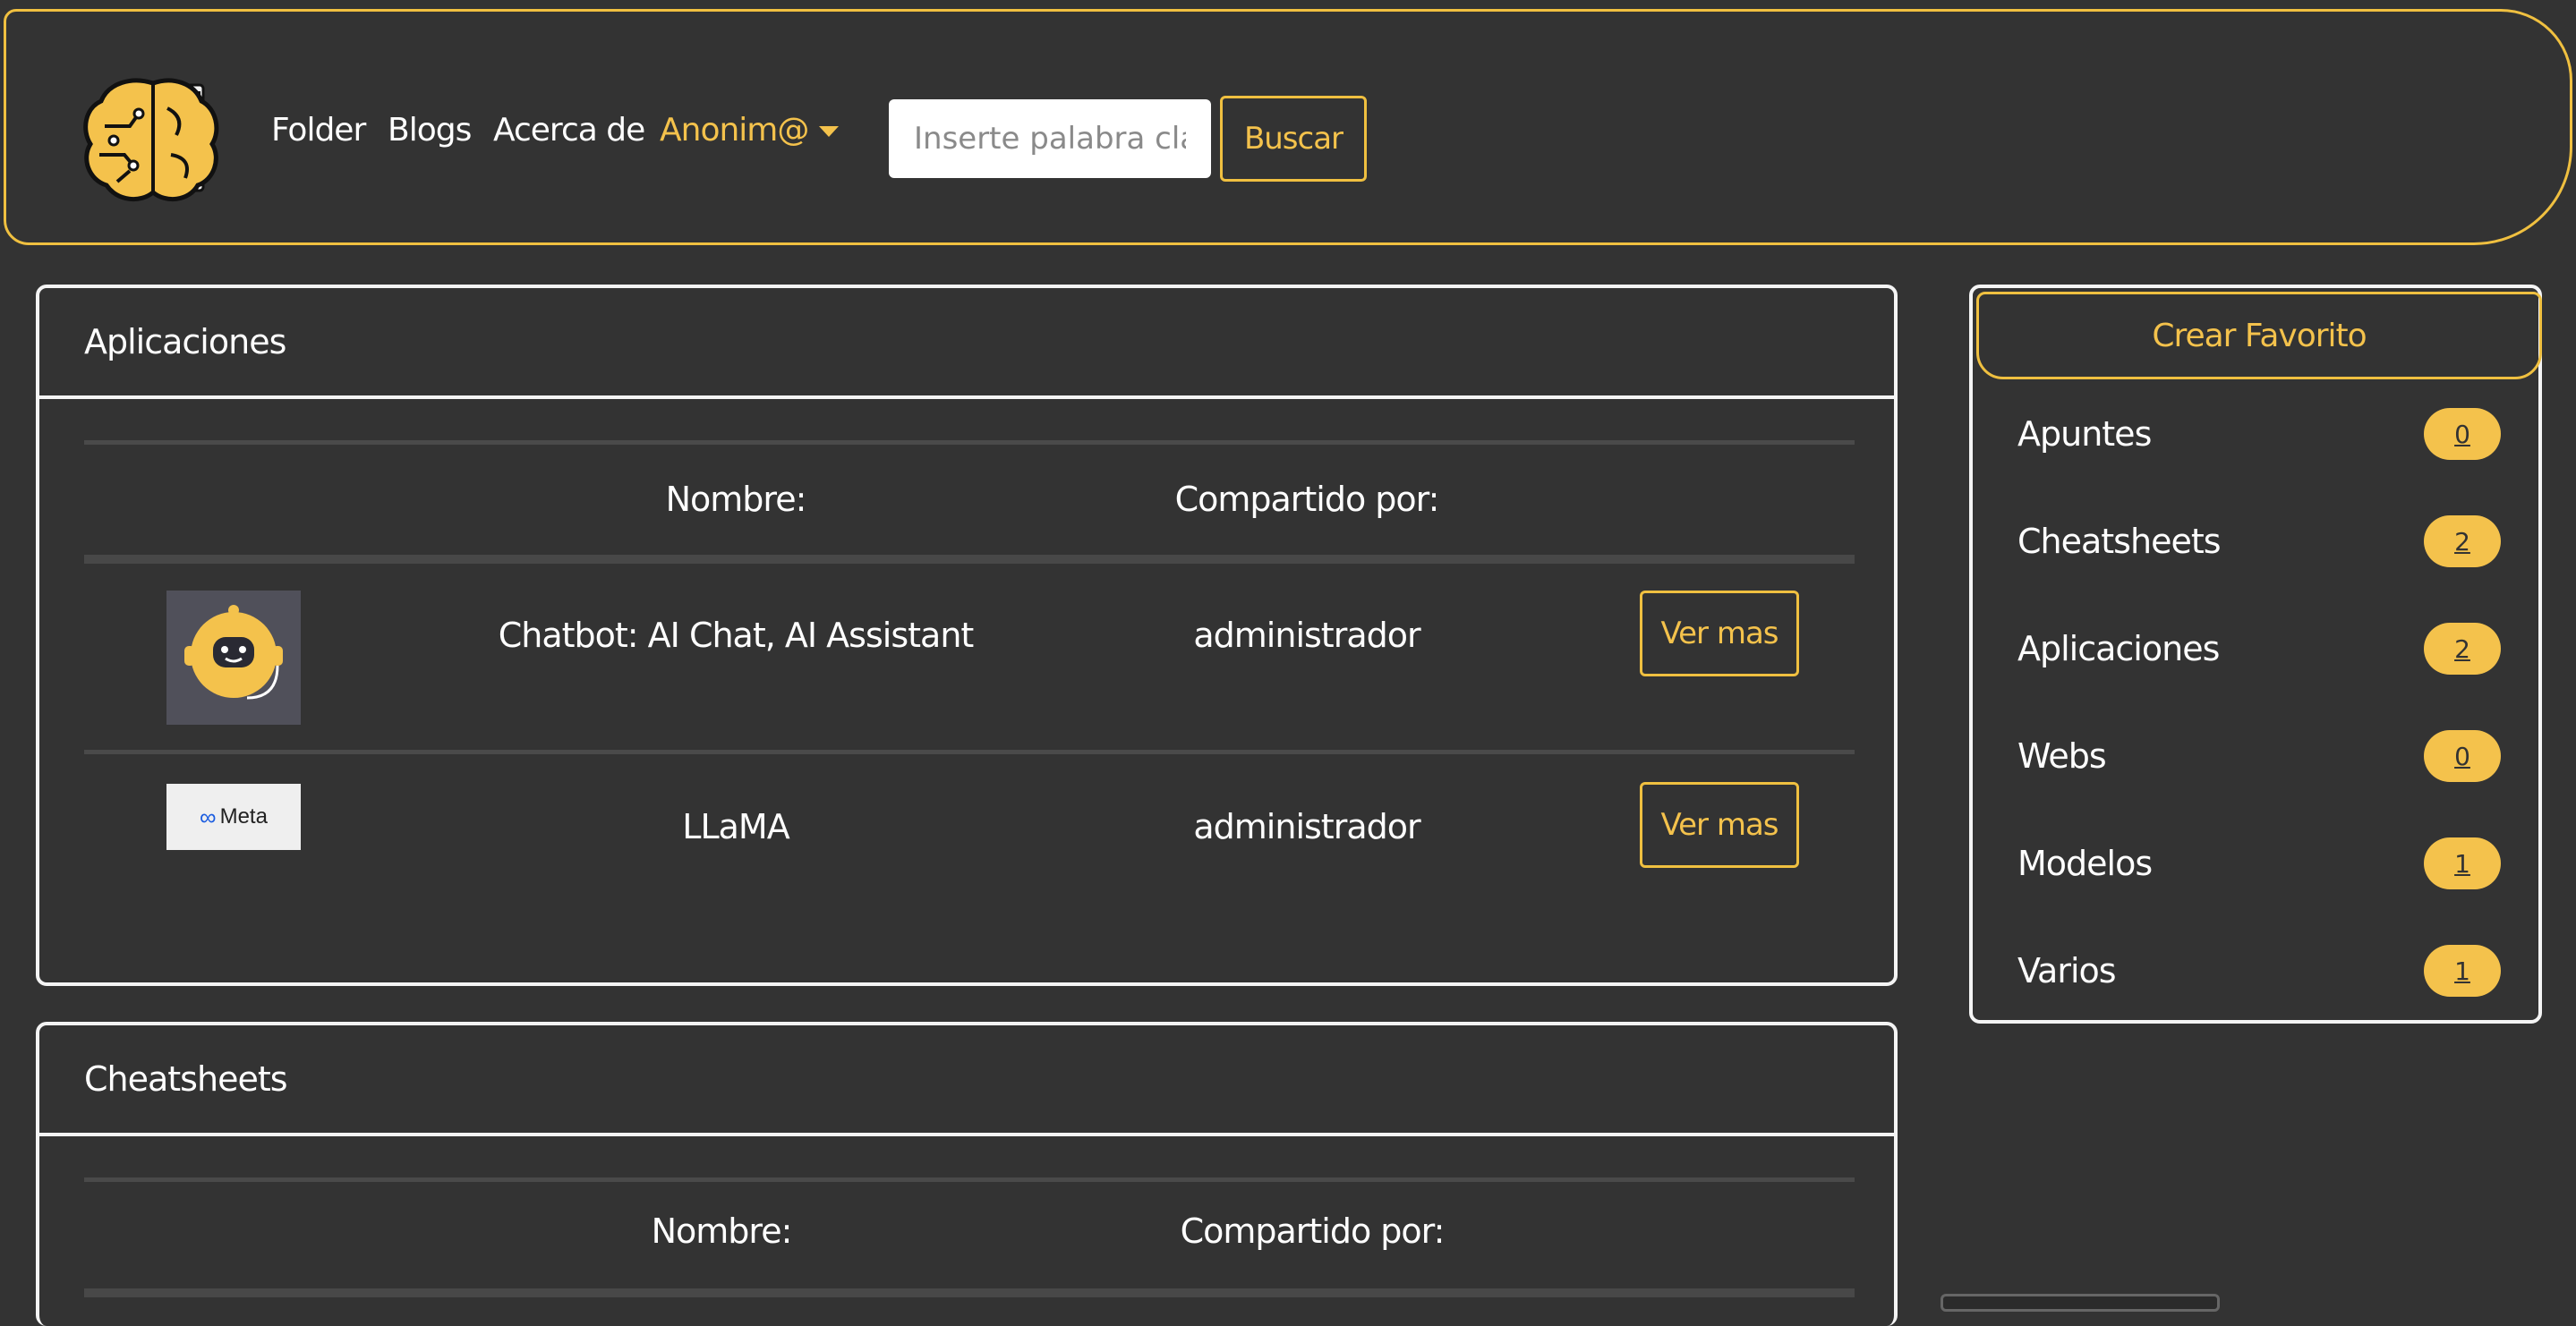  What do you see at coordinates (2259, 649) in the screenshot?
I see `favorite-item-aplicaciones: Aplicaciones 2` at bounding box center [2259, 649].